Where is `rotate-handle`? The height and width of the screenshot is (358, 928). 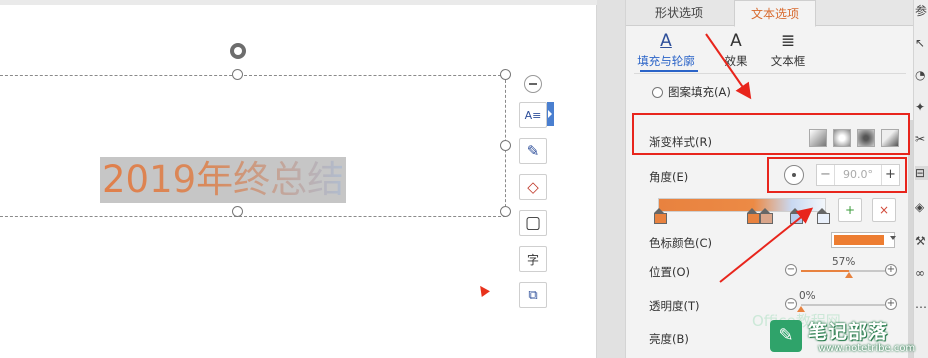
rotate-handle is located at coordinates (238, 51).